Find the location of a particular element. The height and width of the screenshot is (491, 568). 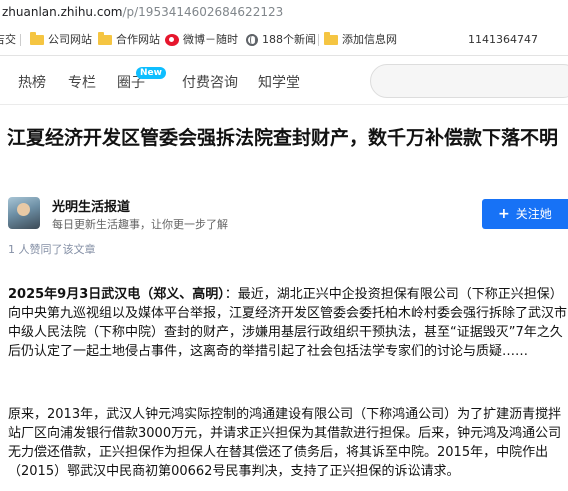

bookmark-label: 吉交 is located at coordinates (8, 39).